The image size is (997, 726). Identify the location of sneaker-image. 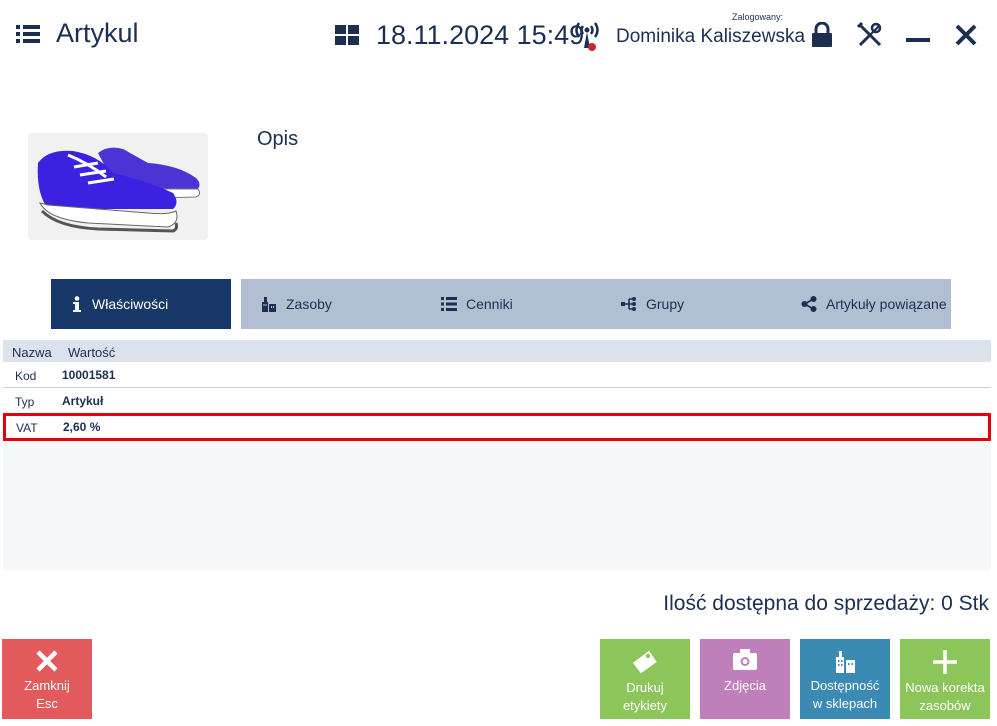
(119, 190).